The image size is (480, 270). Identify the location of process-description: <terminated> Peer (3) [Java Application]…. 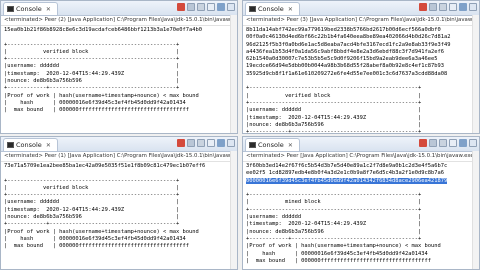
(361, 21).